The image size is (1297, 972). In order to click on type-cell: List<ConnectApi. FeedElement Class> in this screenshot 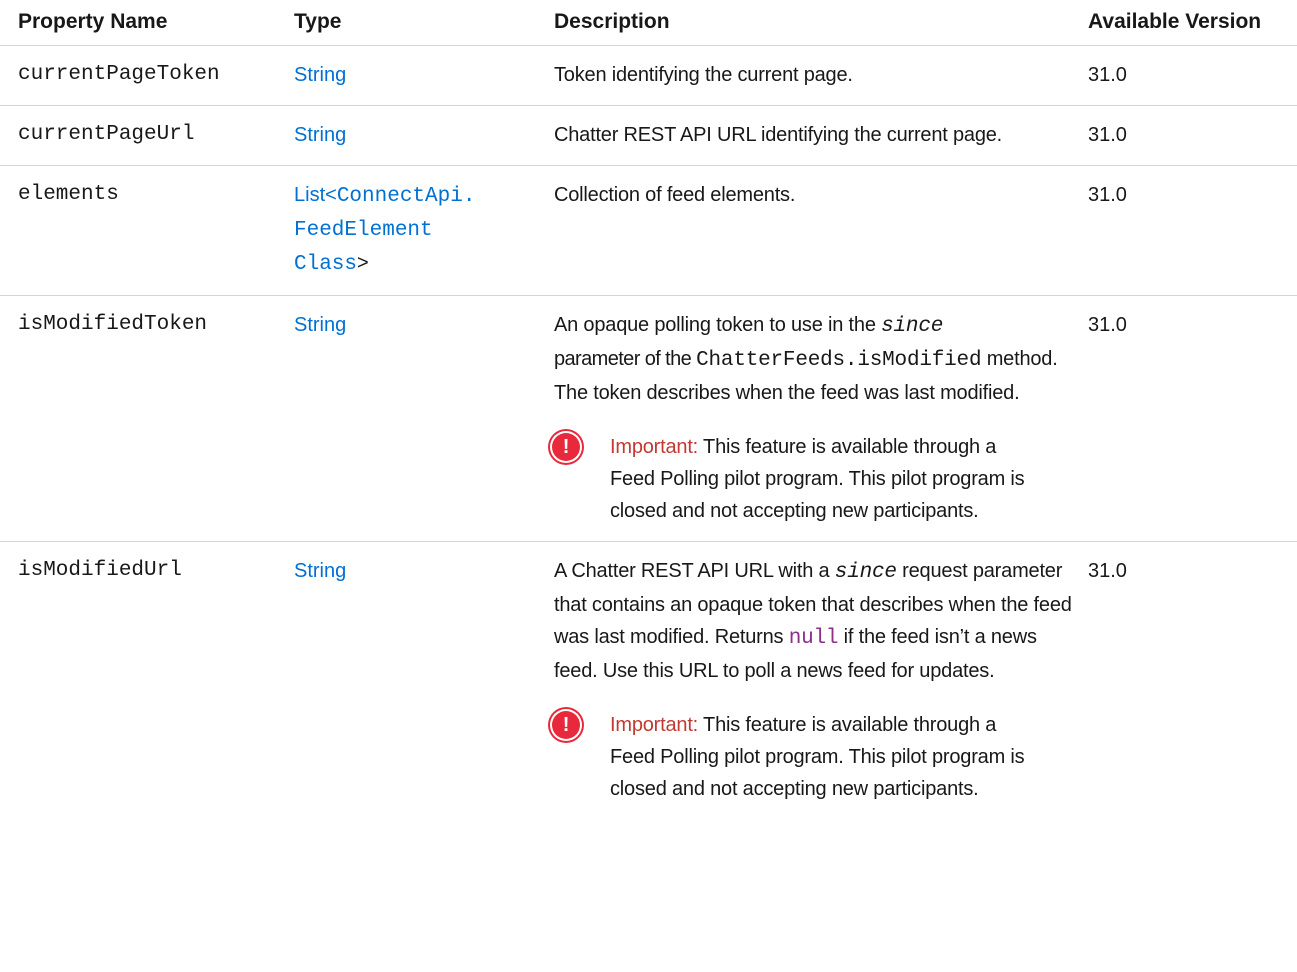, I will do `click(424, 230)`.